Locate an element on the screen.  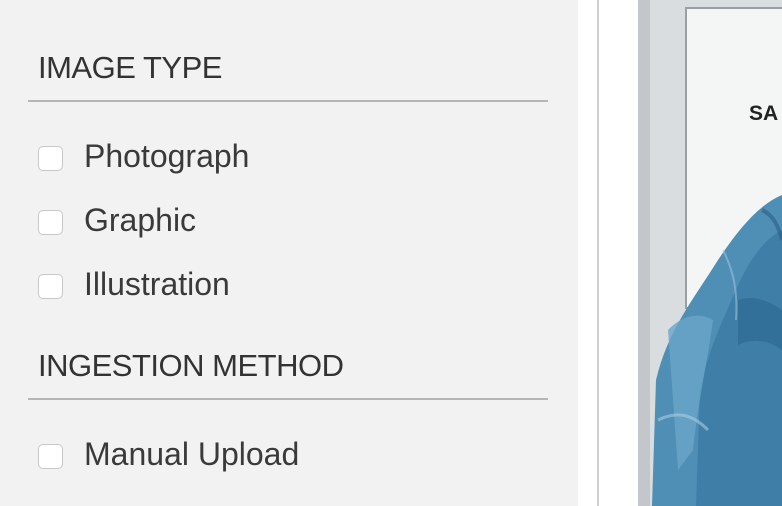
sign-text: SA is located at coordinates (763, 113).